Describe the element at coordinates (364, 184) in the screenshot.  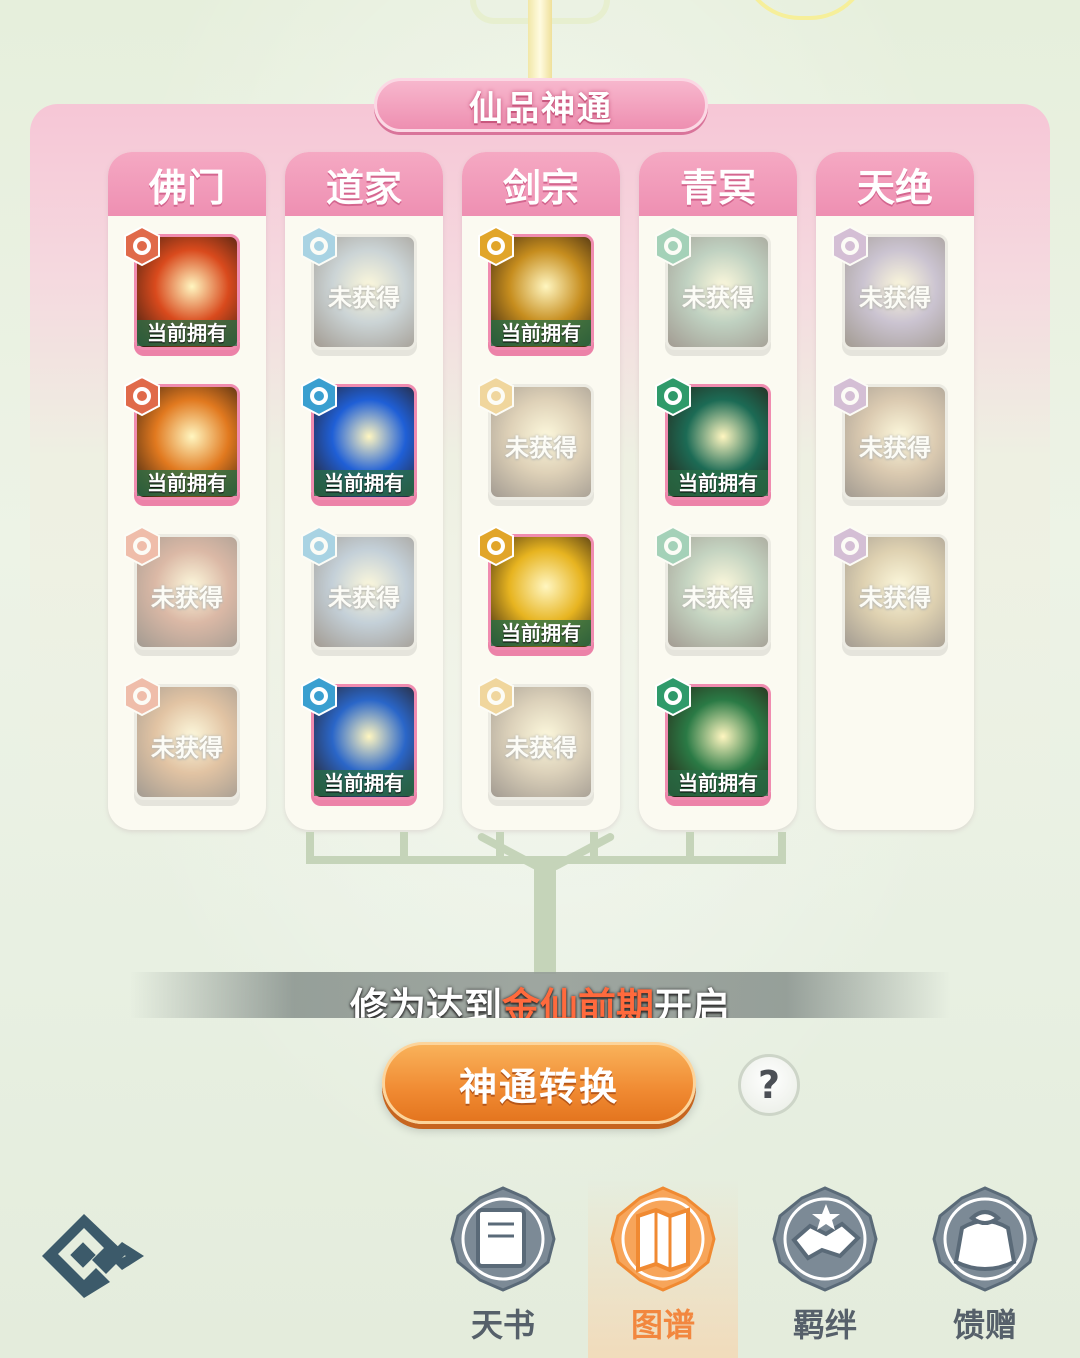
I see `sect-header: 道家` at that location.